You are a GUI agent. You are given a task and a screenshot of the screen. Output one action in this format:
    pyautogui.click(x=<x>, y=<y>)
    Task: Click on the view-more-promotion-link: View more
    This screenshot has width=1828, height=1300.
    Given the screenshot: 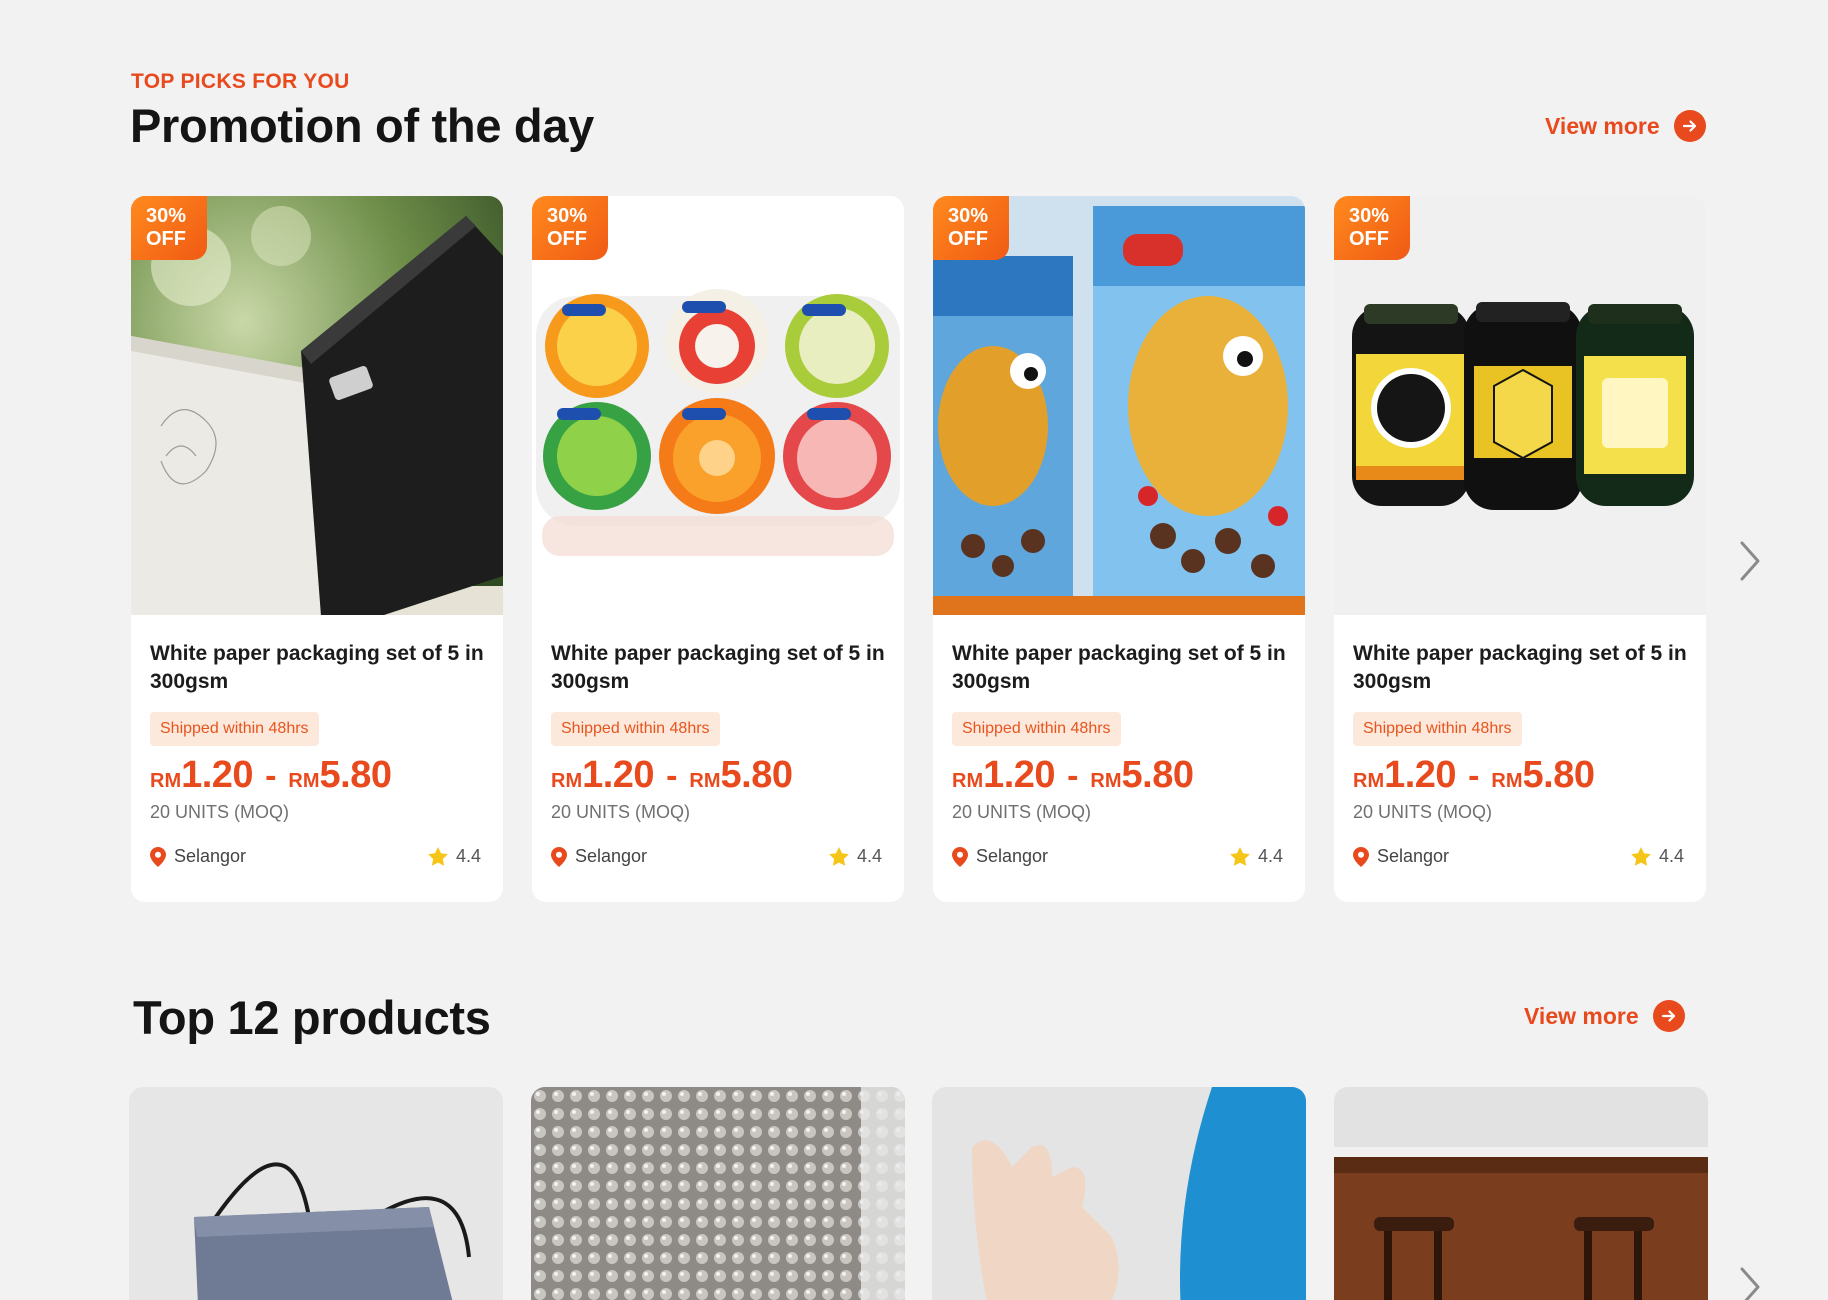 What is the action you would take?
    pyautogui.click(x=1625, y=126)
    